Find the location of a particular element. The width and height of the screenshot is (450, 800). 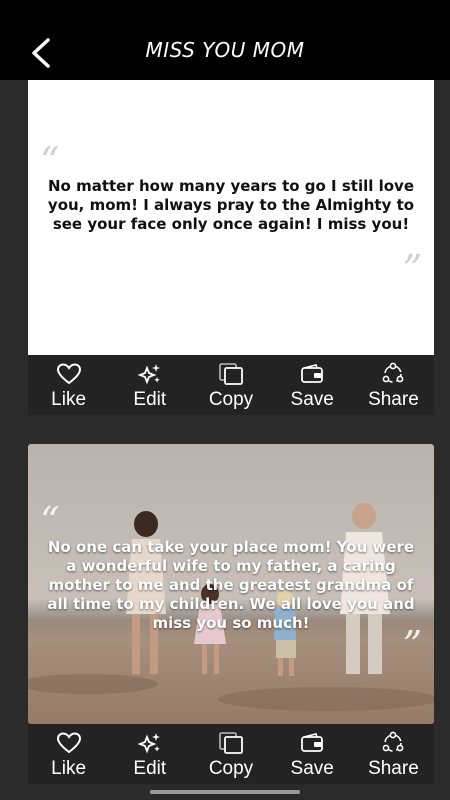

page-title: MISS YOU MOM is located at coordinates (225, 50).